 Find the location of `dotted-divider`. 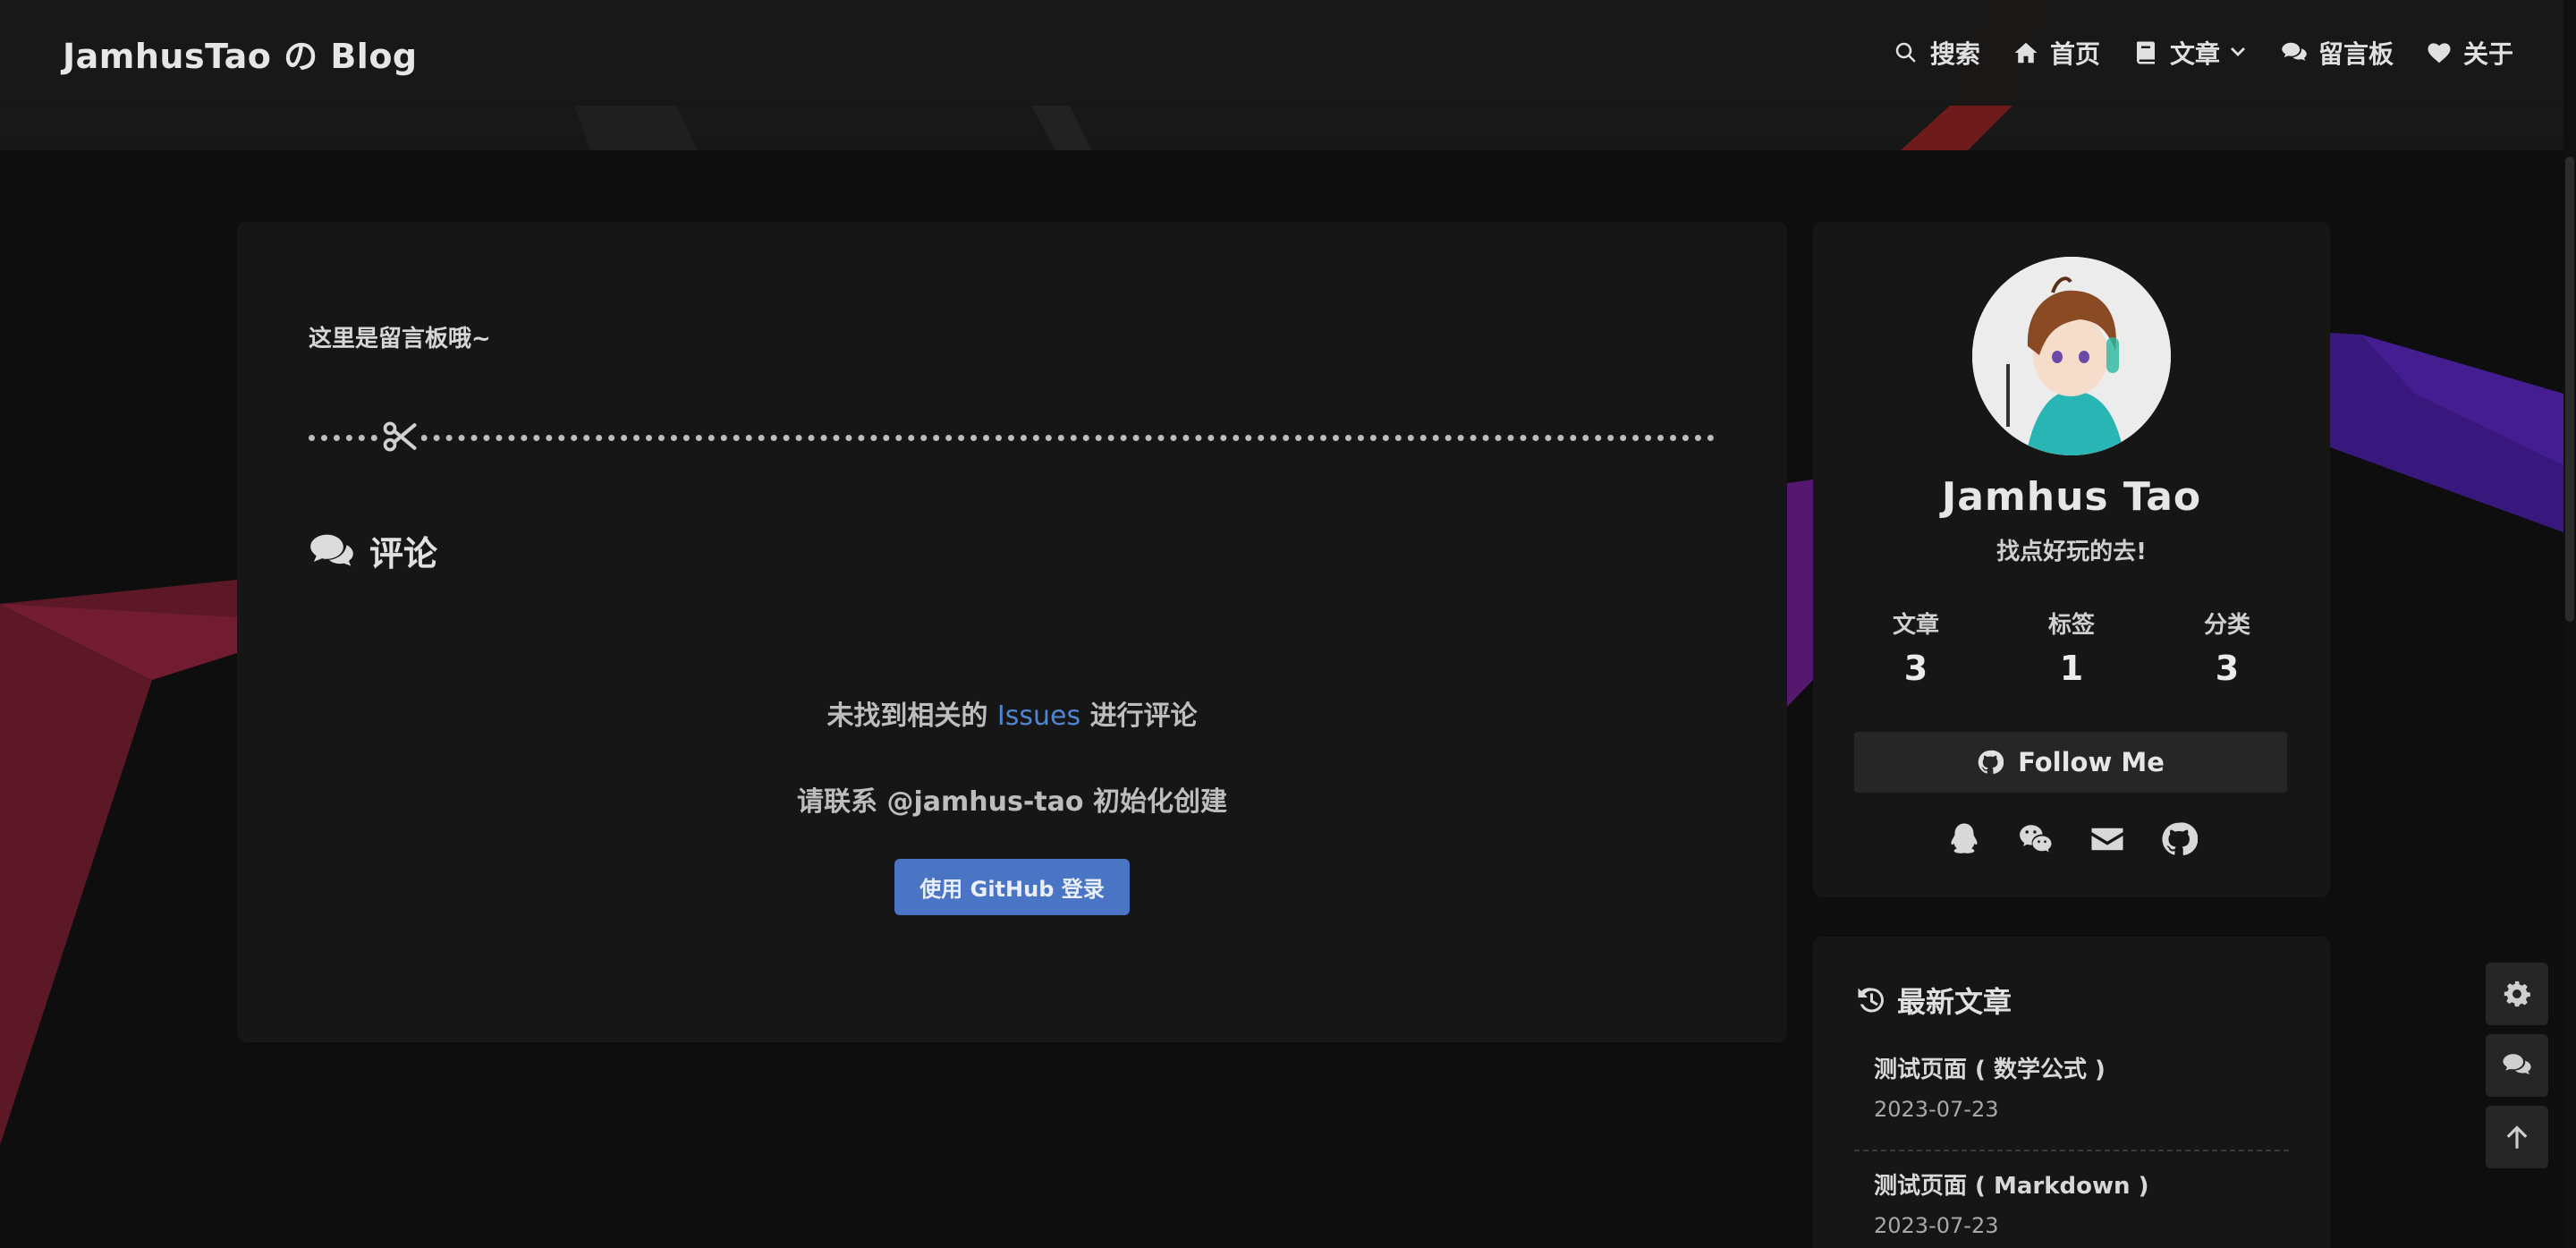

dotted-divider is located at coordinates (1012, 438).